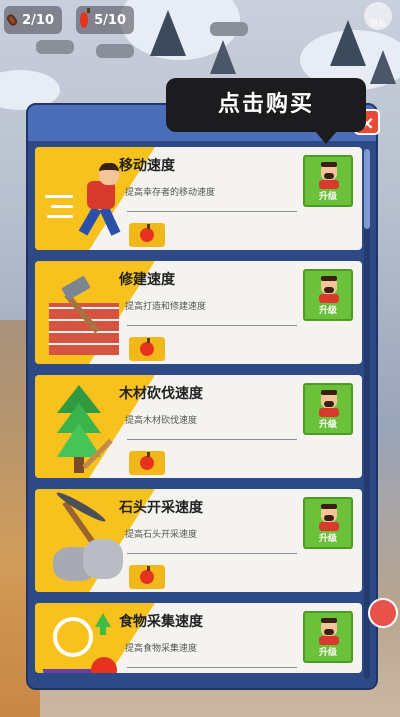  Describe the element at coordinates (161, 394) in the screenshot. I see `upgrade-title: 木材砍伐速度` at that location.